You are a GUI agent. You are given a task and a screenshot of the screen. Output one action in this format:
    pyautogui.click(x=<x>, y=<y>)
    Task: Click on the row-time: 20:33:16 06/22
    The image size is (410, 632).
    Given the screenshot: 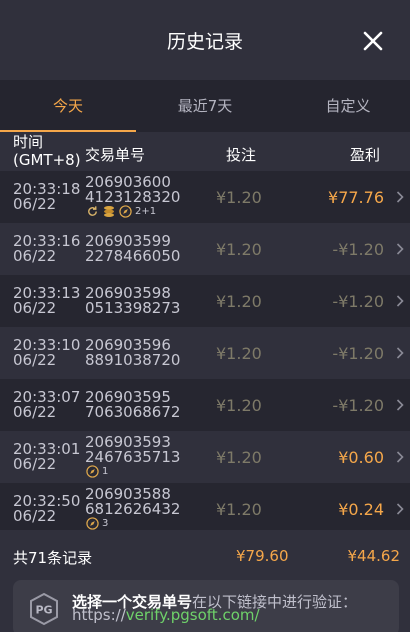 What is the action you would take?
    pyautogui.click(x=48, y=249)
    